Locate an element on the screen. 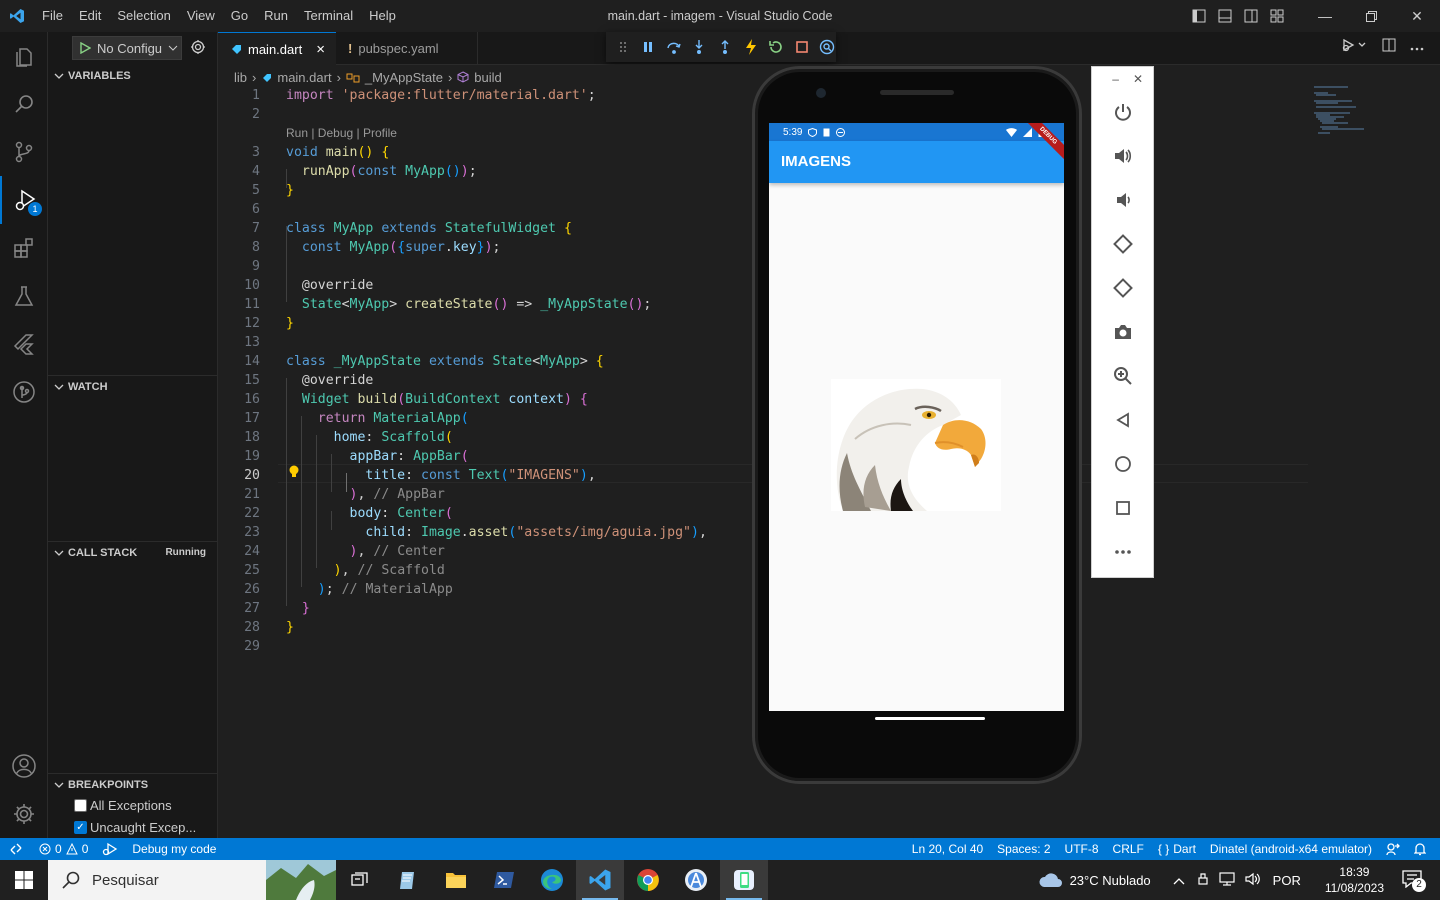 Image resolution: width=1440 pixels, height=900 pixels. manage-gear-icon is located at coordinates (24, 814).